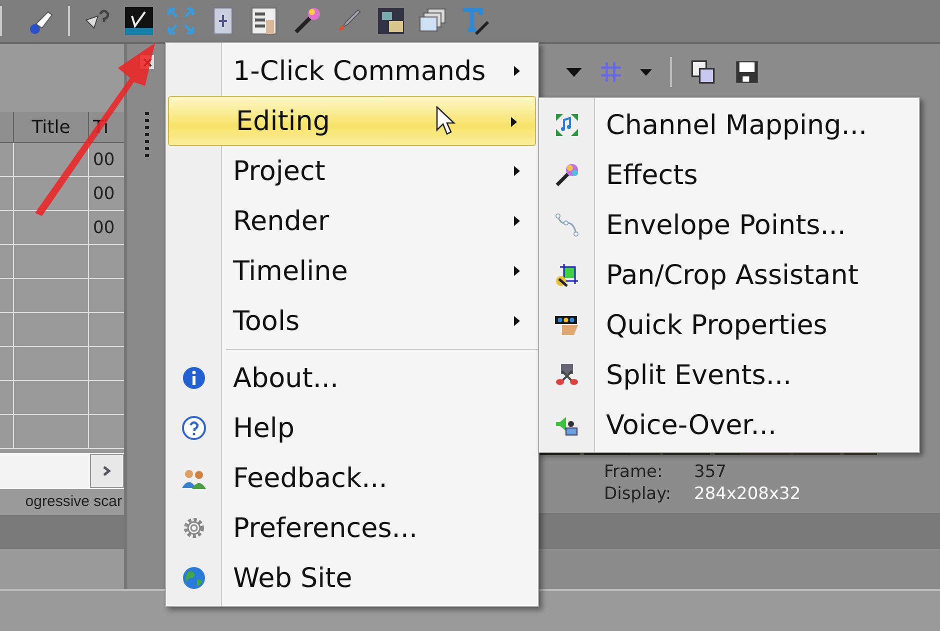 The height and width of the screenshot is (631, 940). What do you see at coordinates (352, 578) in the screenshot?
I see `menu-item: Web Site` at bounding box center [352, 578].